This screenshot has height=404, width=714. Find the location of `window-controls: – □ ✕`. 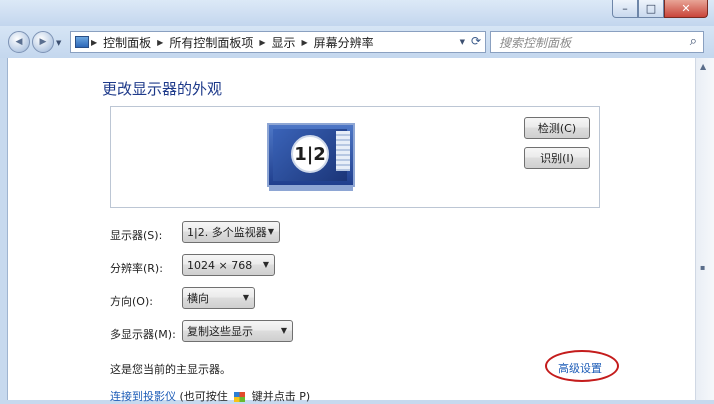

window-controls: – □ ✕ is located at coordinates (660, 9).